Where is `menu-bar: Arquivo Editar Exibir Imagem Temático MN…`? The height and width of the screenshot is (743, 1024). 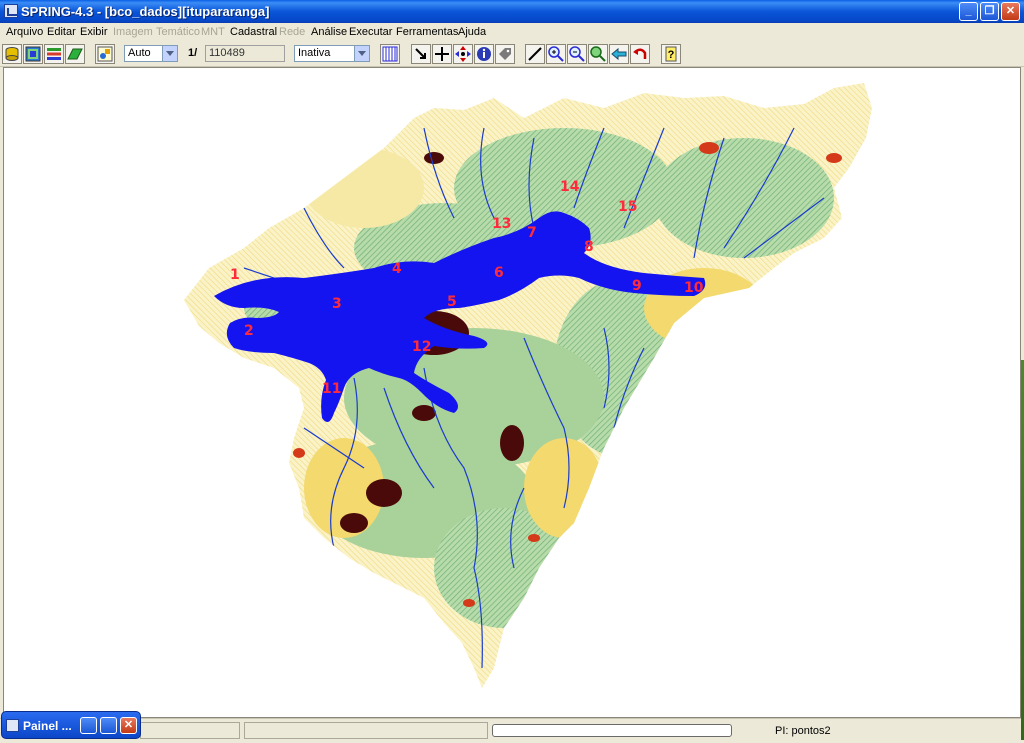 menu-bar: Arquivo Editar Exibir Imagem Temático MN… is located at coordinates (512, 32).